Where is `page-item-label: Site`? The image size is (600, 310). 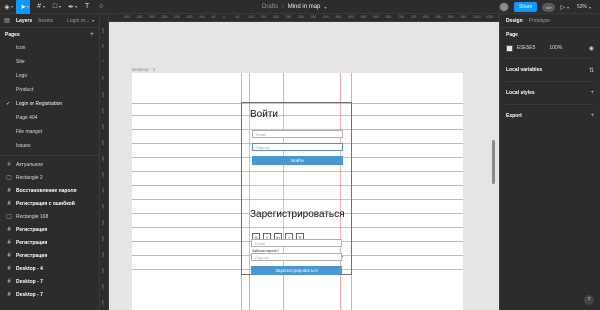
page-item-label: Site is located at coordinates (20, 62).